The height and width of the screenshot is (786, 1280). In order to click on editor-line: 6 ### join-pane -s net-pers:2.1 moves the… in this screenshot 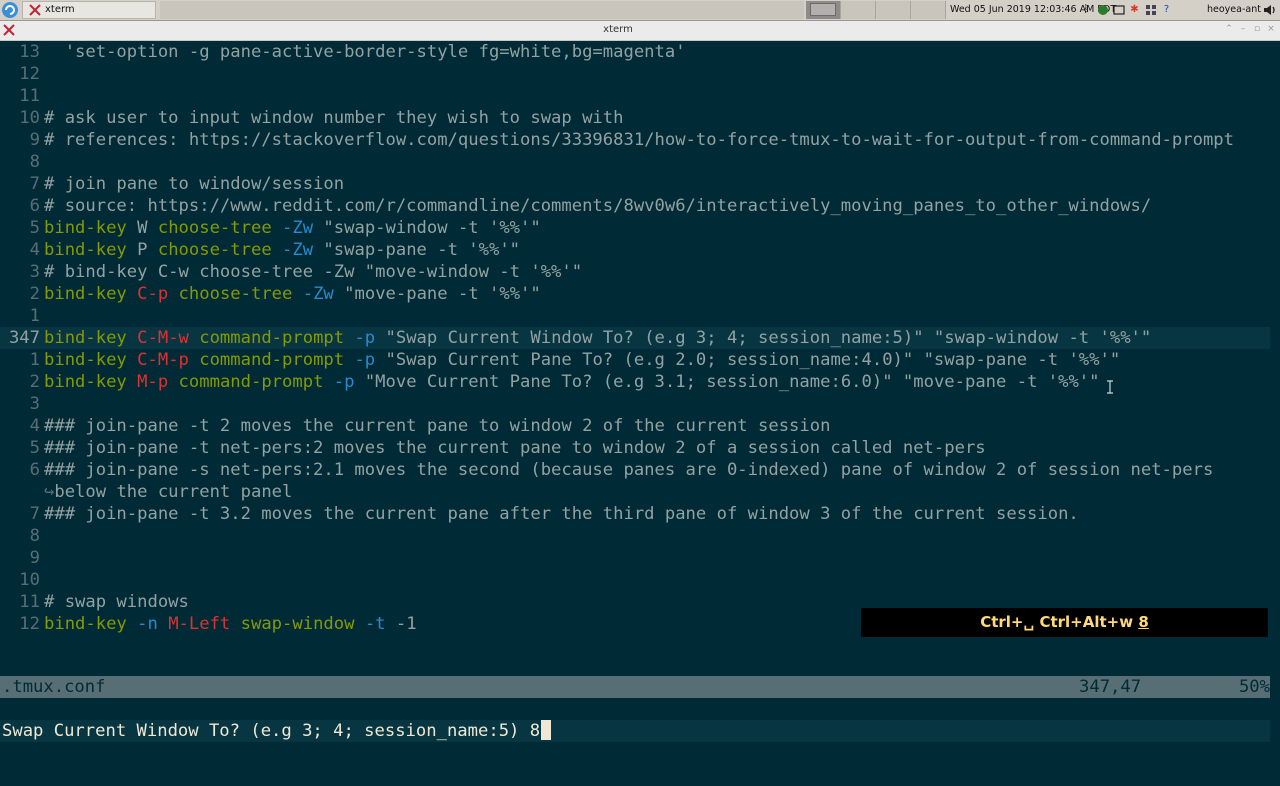, I will do `click(607, 470)`.